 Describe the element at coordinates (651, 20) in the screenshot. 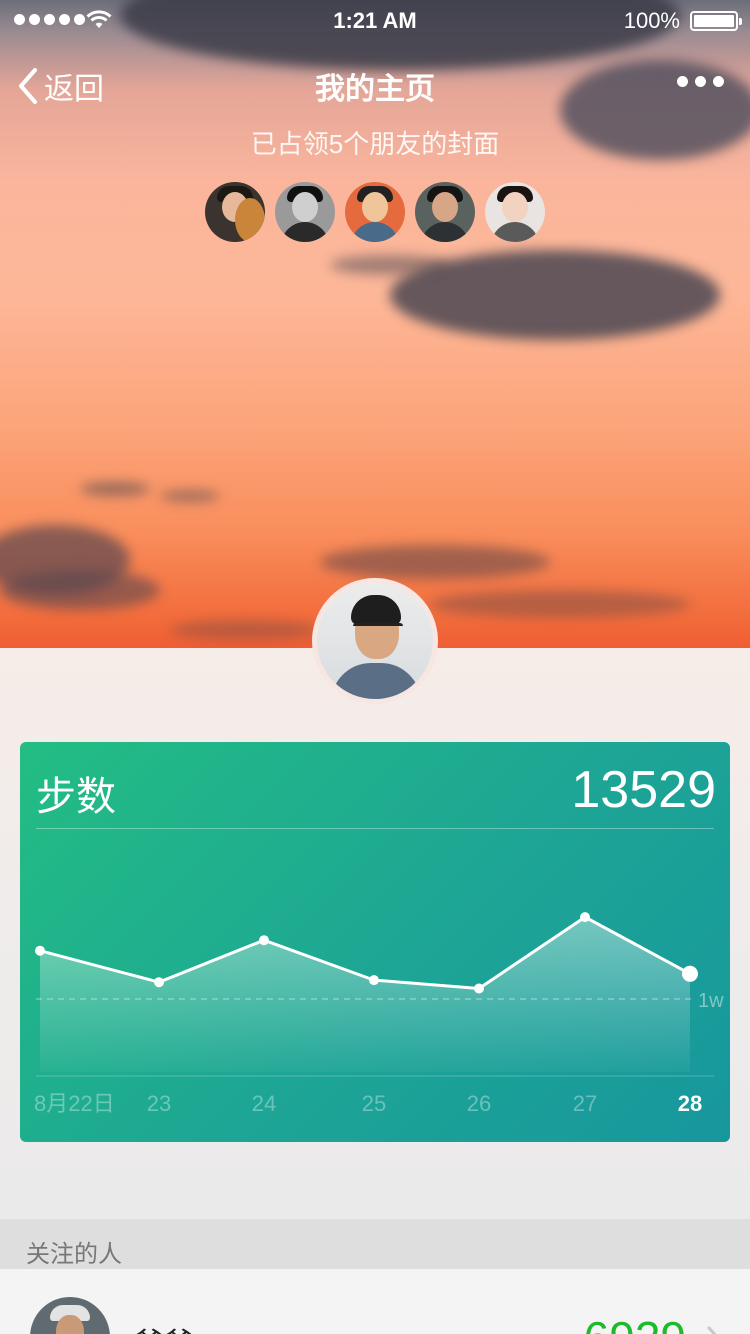

I see `battery-percentage: 100%` at that location.